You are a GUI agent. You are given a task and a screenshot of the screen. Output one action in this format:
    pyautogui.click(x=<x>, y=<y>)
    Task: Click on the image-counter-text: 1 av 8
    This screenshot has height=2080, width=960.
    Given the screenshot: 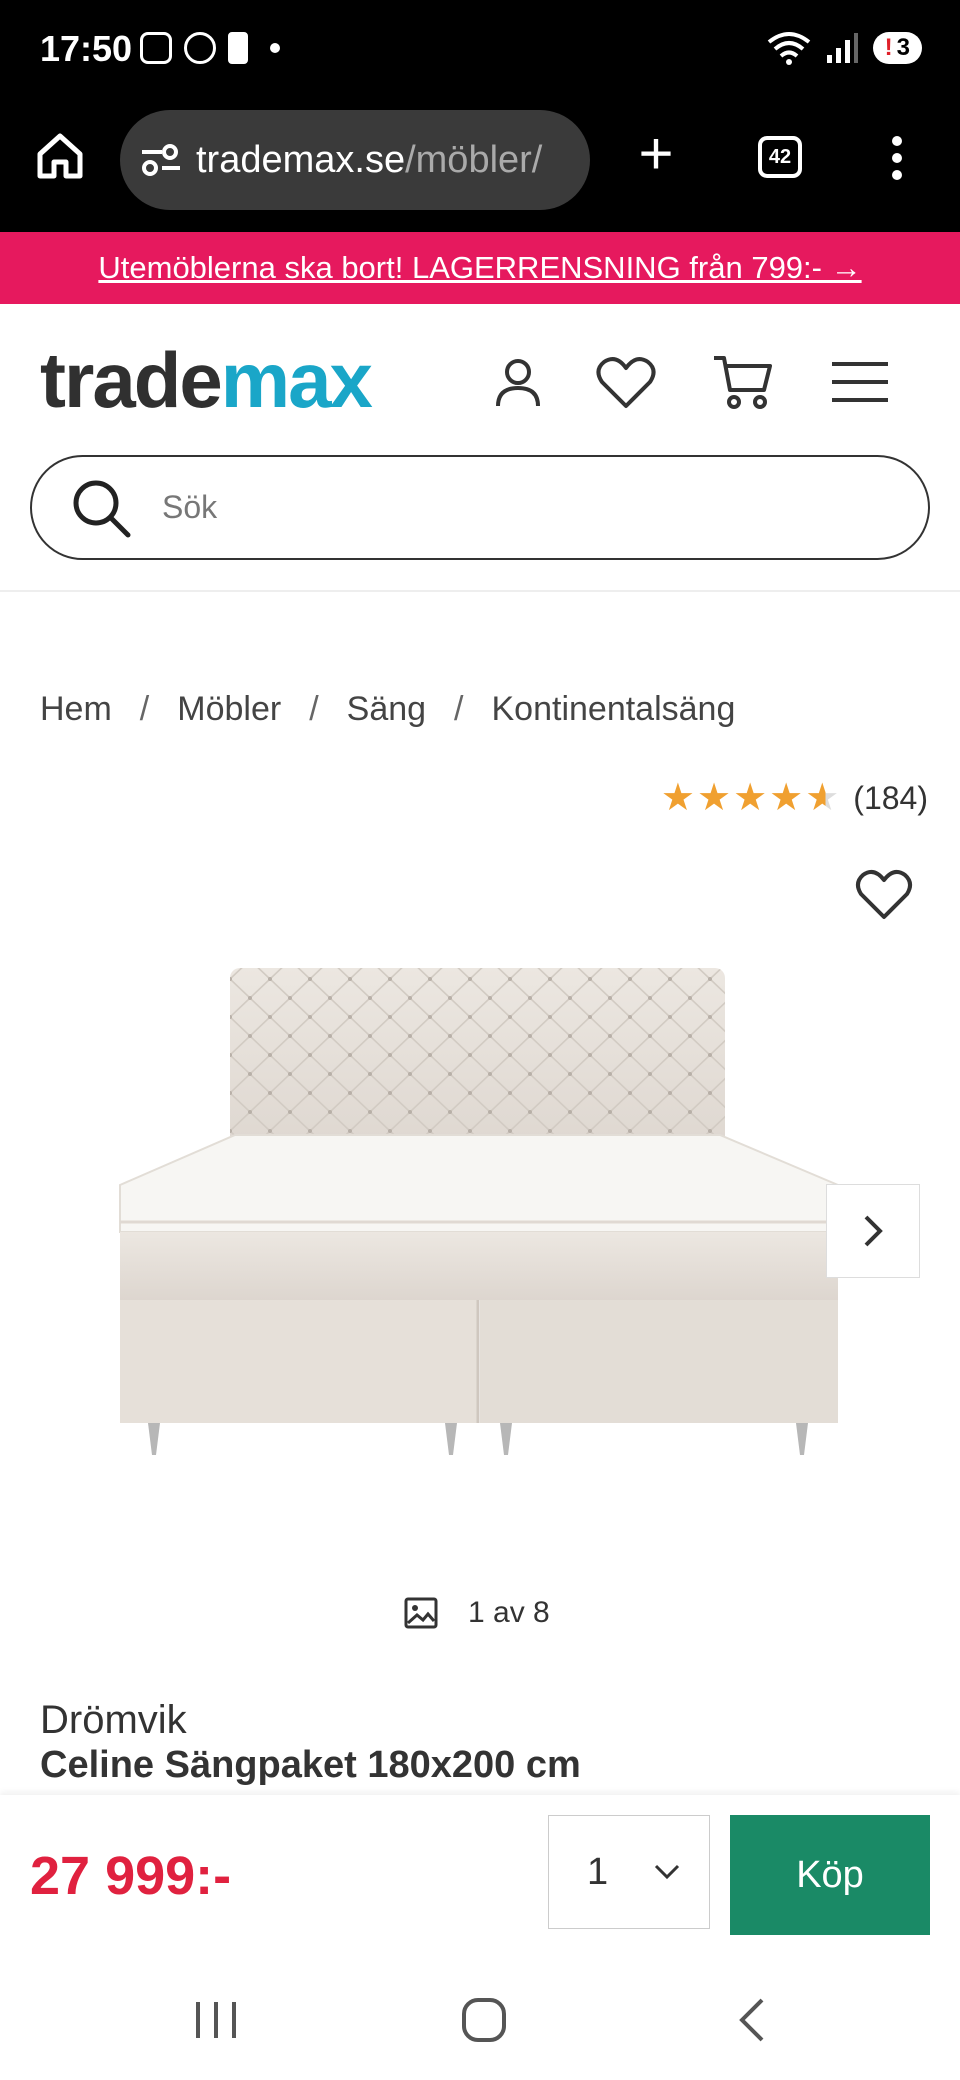 What is the action you would take?
    pyautogui.click(x=509, y=1612)
    